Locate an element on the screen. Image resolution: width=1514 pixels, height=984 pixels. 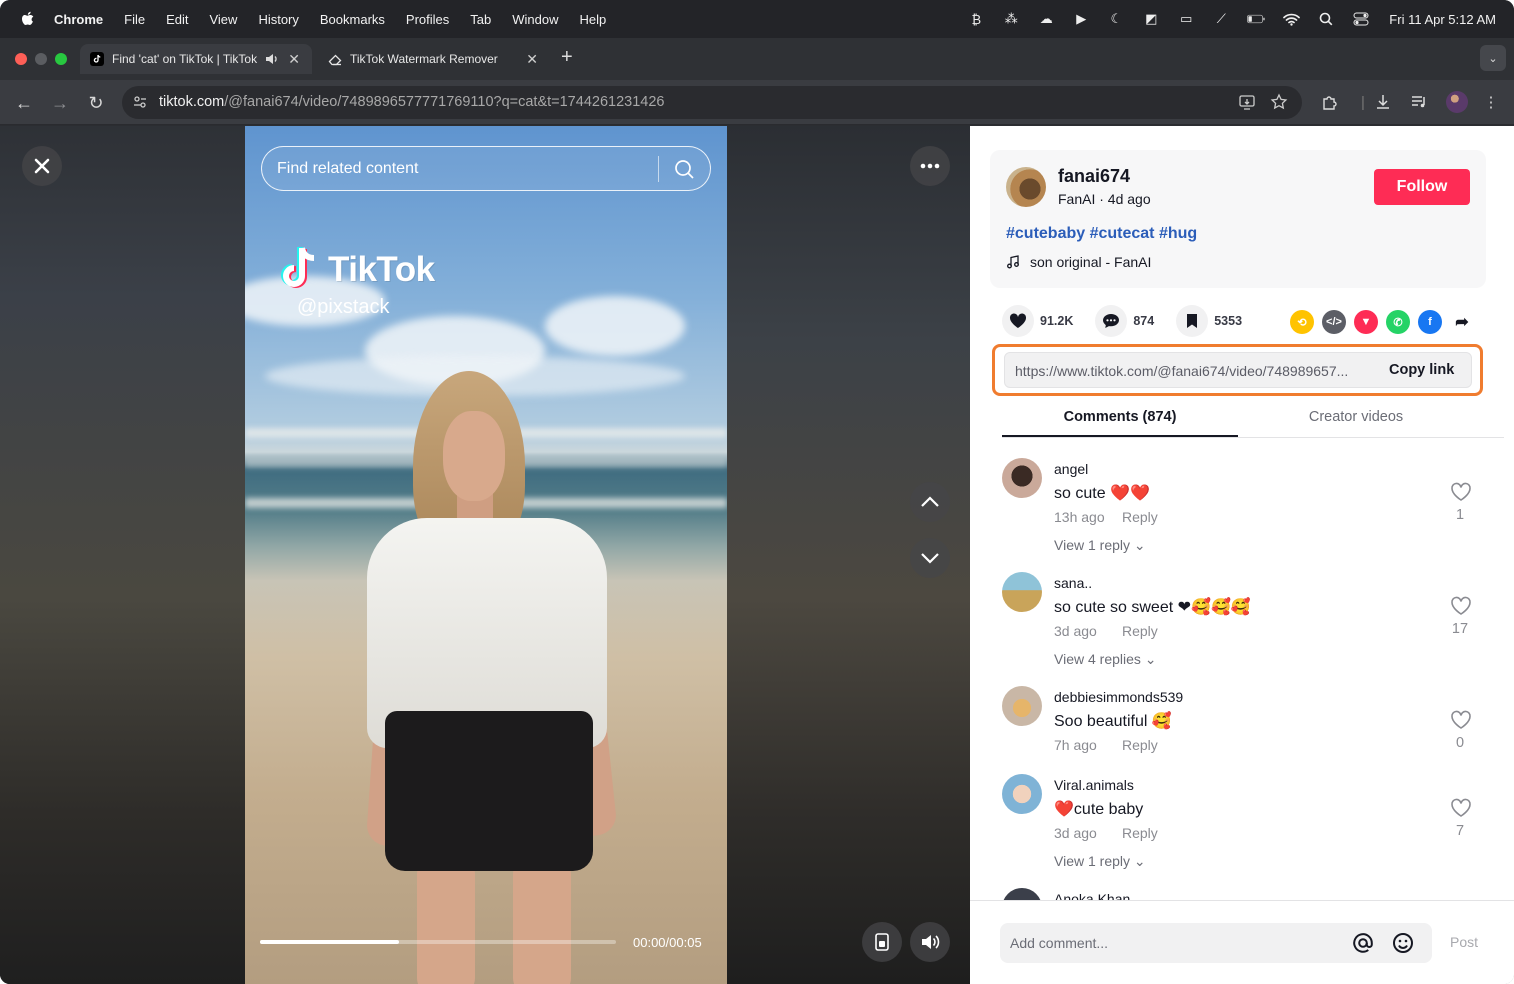
speaker-icon is located at coordinates (272, 59).